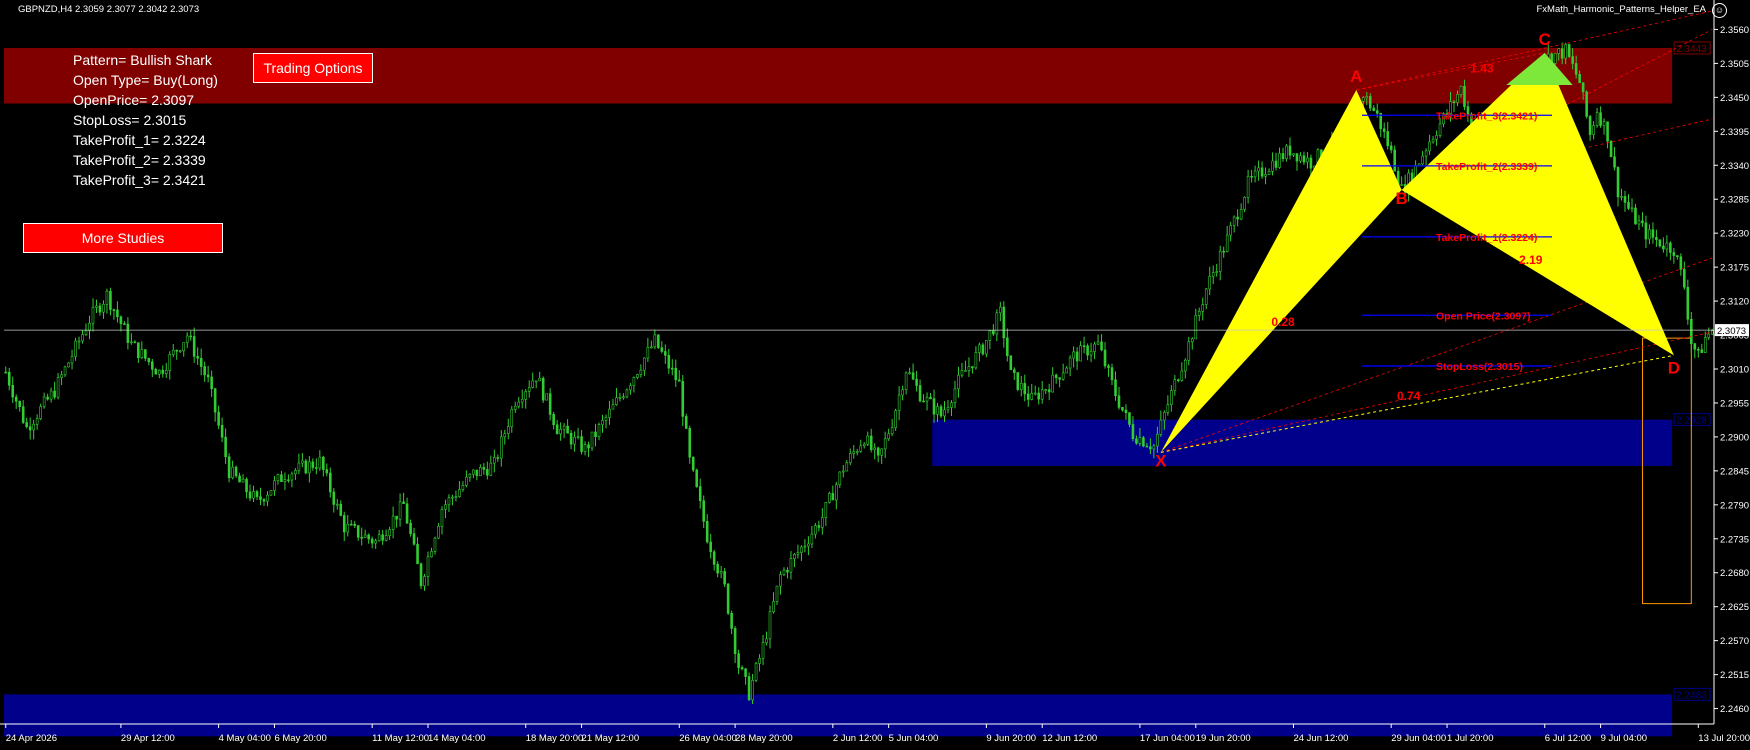 This screenshot has height=750, width=1750. What do you see at coordinates (1734, 539) in the screenshot?
I see `y-tick-label: 2.2735` at bounding box center [1734, 539].